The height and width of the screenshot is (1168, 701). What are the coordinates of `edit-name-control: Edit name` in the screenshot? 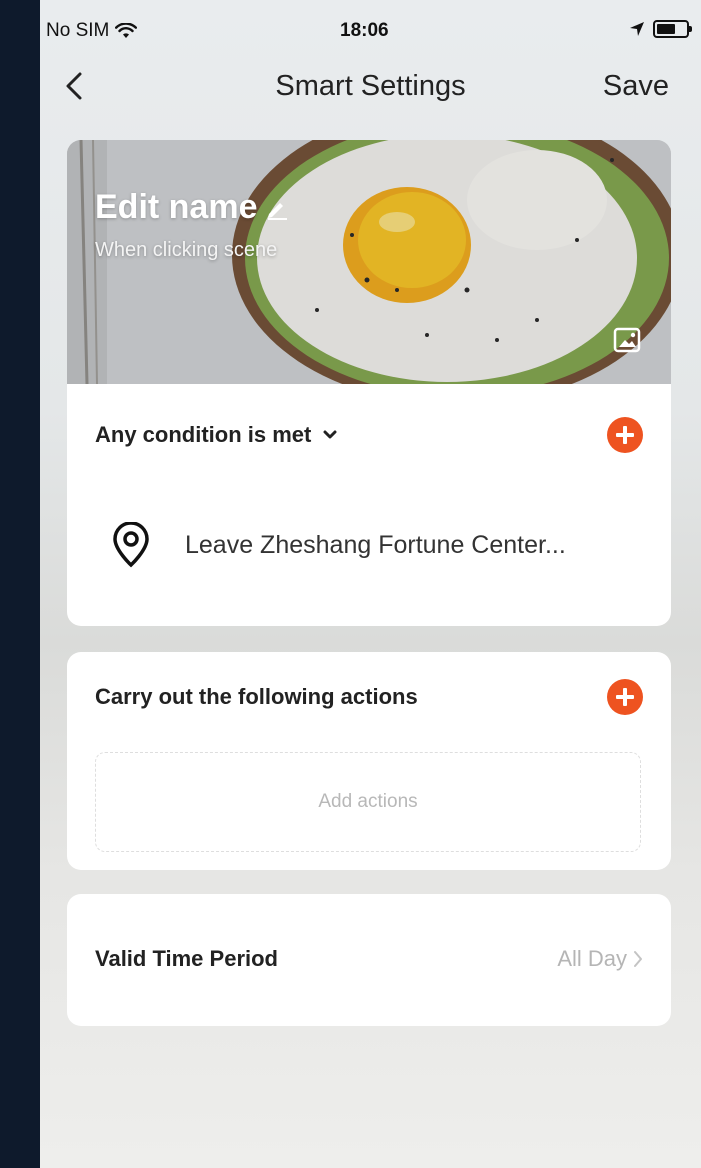 It's located at (192, 207).